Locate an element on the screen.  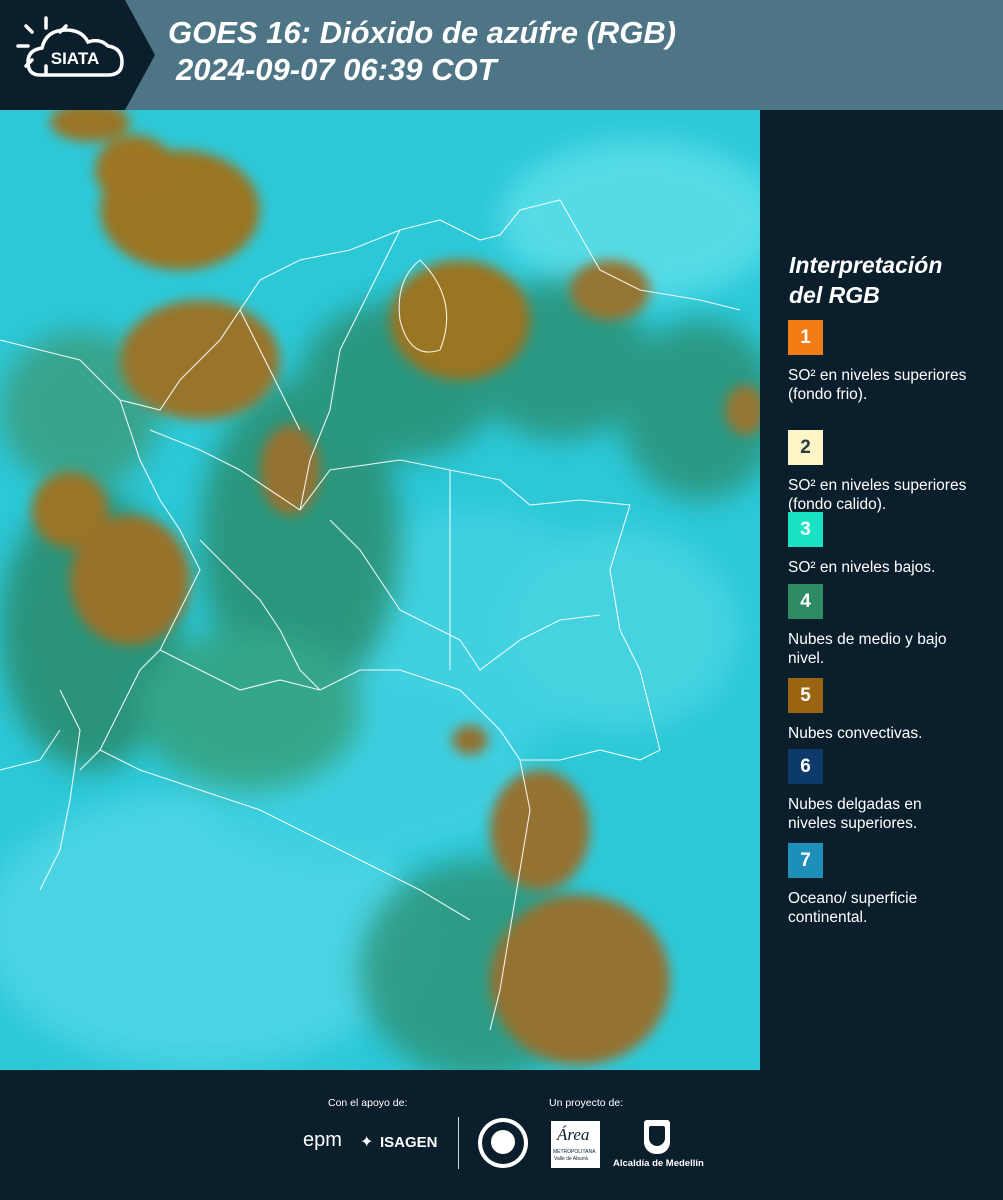
legend-label: SO² en niveles bajos. is located at coordinates (862, 567).